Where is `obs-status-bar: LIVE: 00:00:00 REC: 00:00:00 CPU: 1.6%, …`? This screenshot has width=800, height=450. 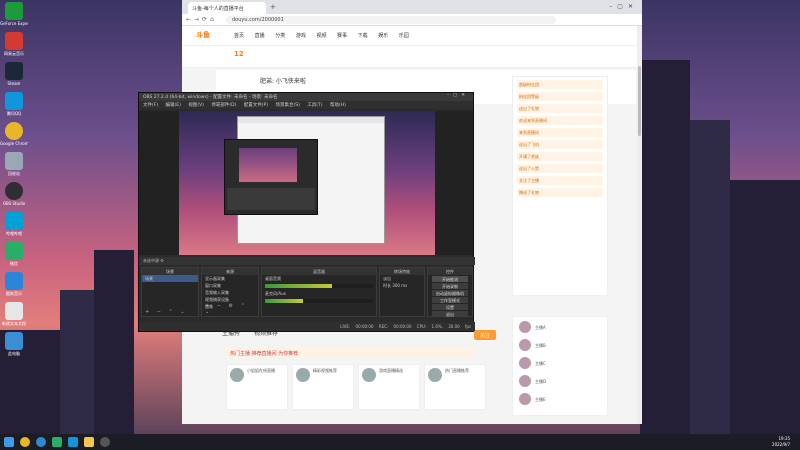 obs-status-bar: LIVE: 00:00:00 REC: 00:00:00 CPU: 1.6%, … is located at coordinates (307, 326).